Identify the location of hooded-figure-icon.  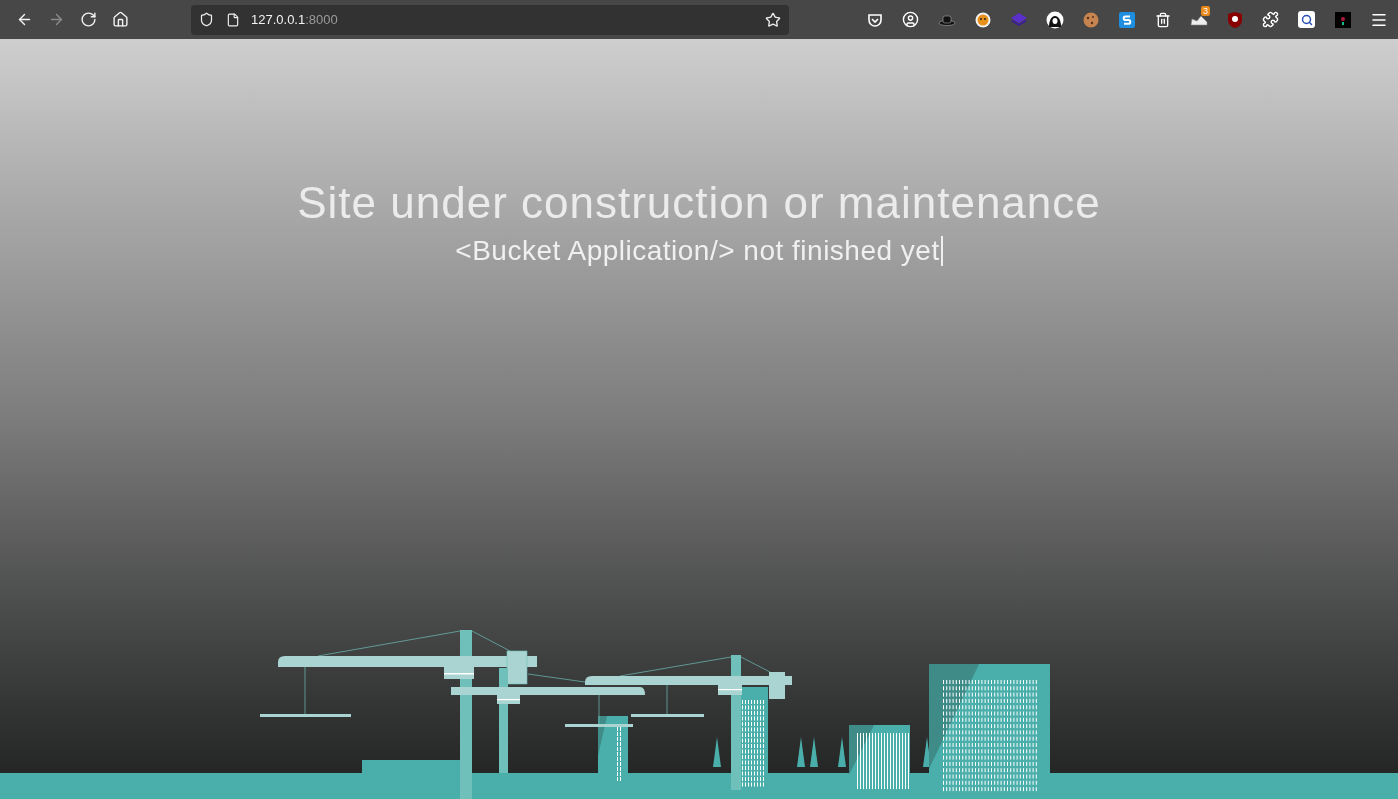
(1054, 19).